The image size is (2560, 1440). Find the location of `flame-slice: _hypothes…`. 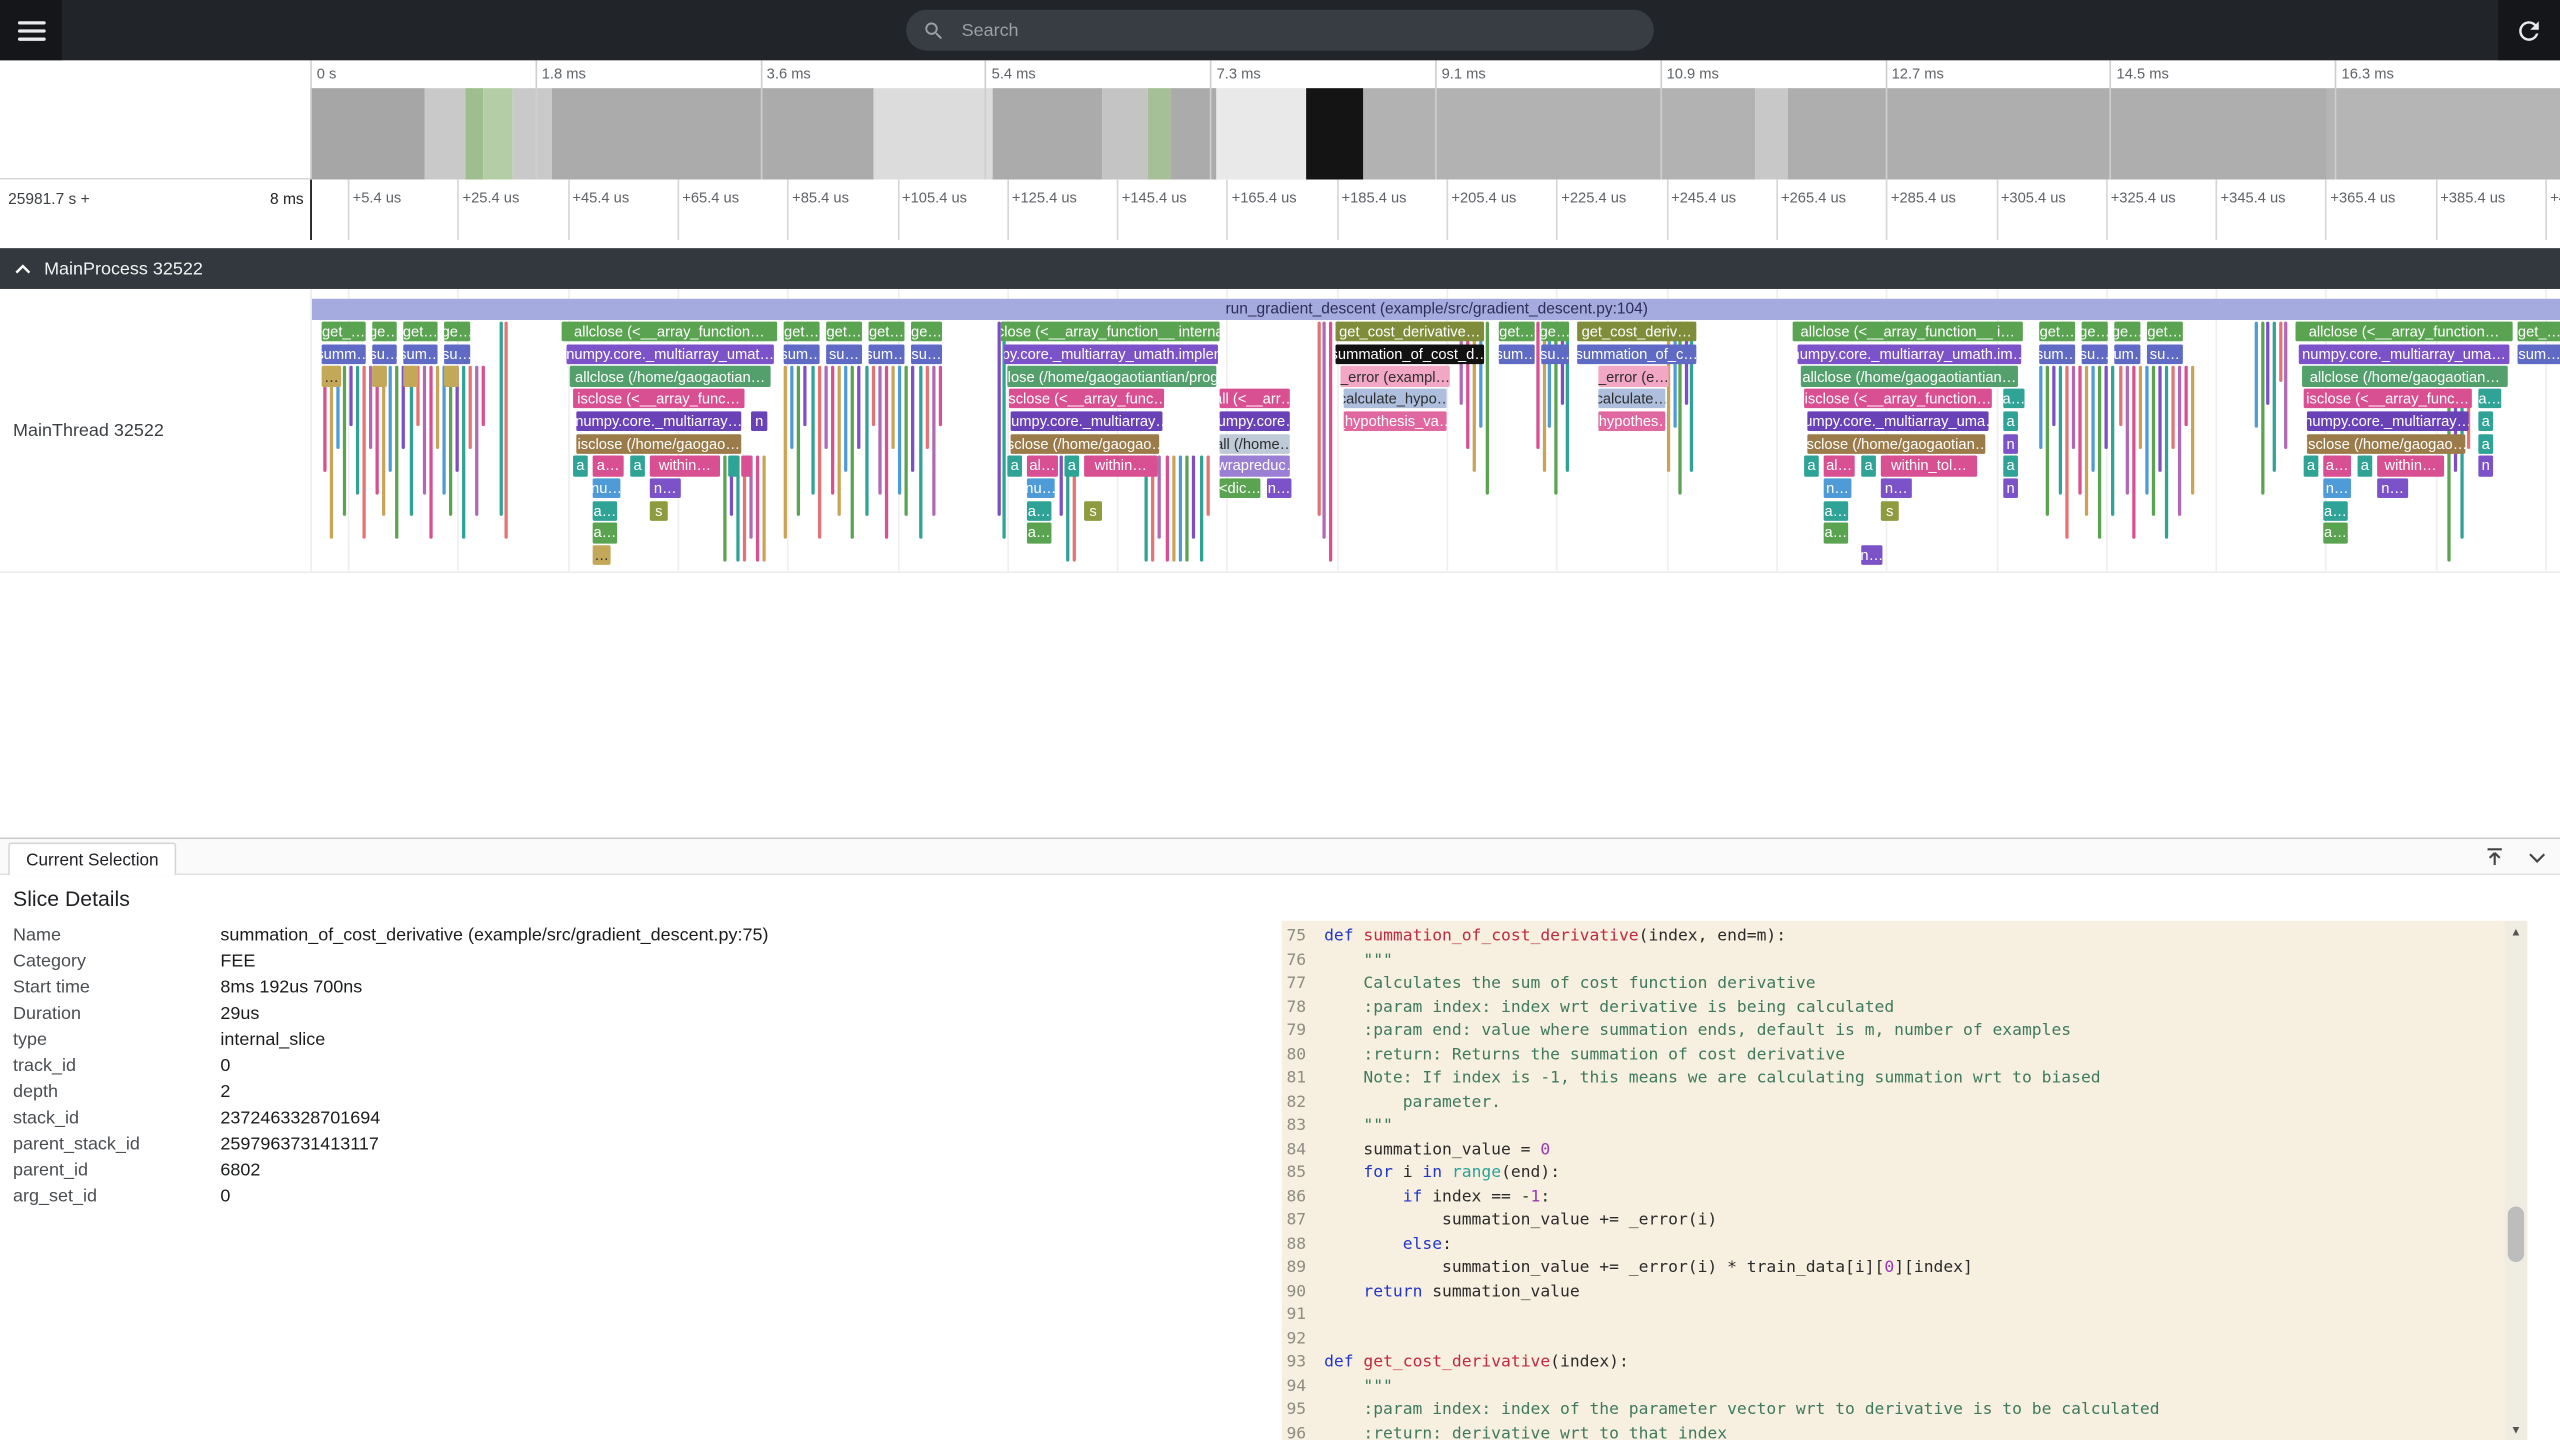

flame-slice: _hypothes… is located at coordinates (1632, 421).